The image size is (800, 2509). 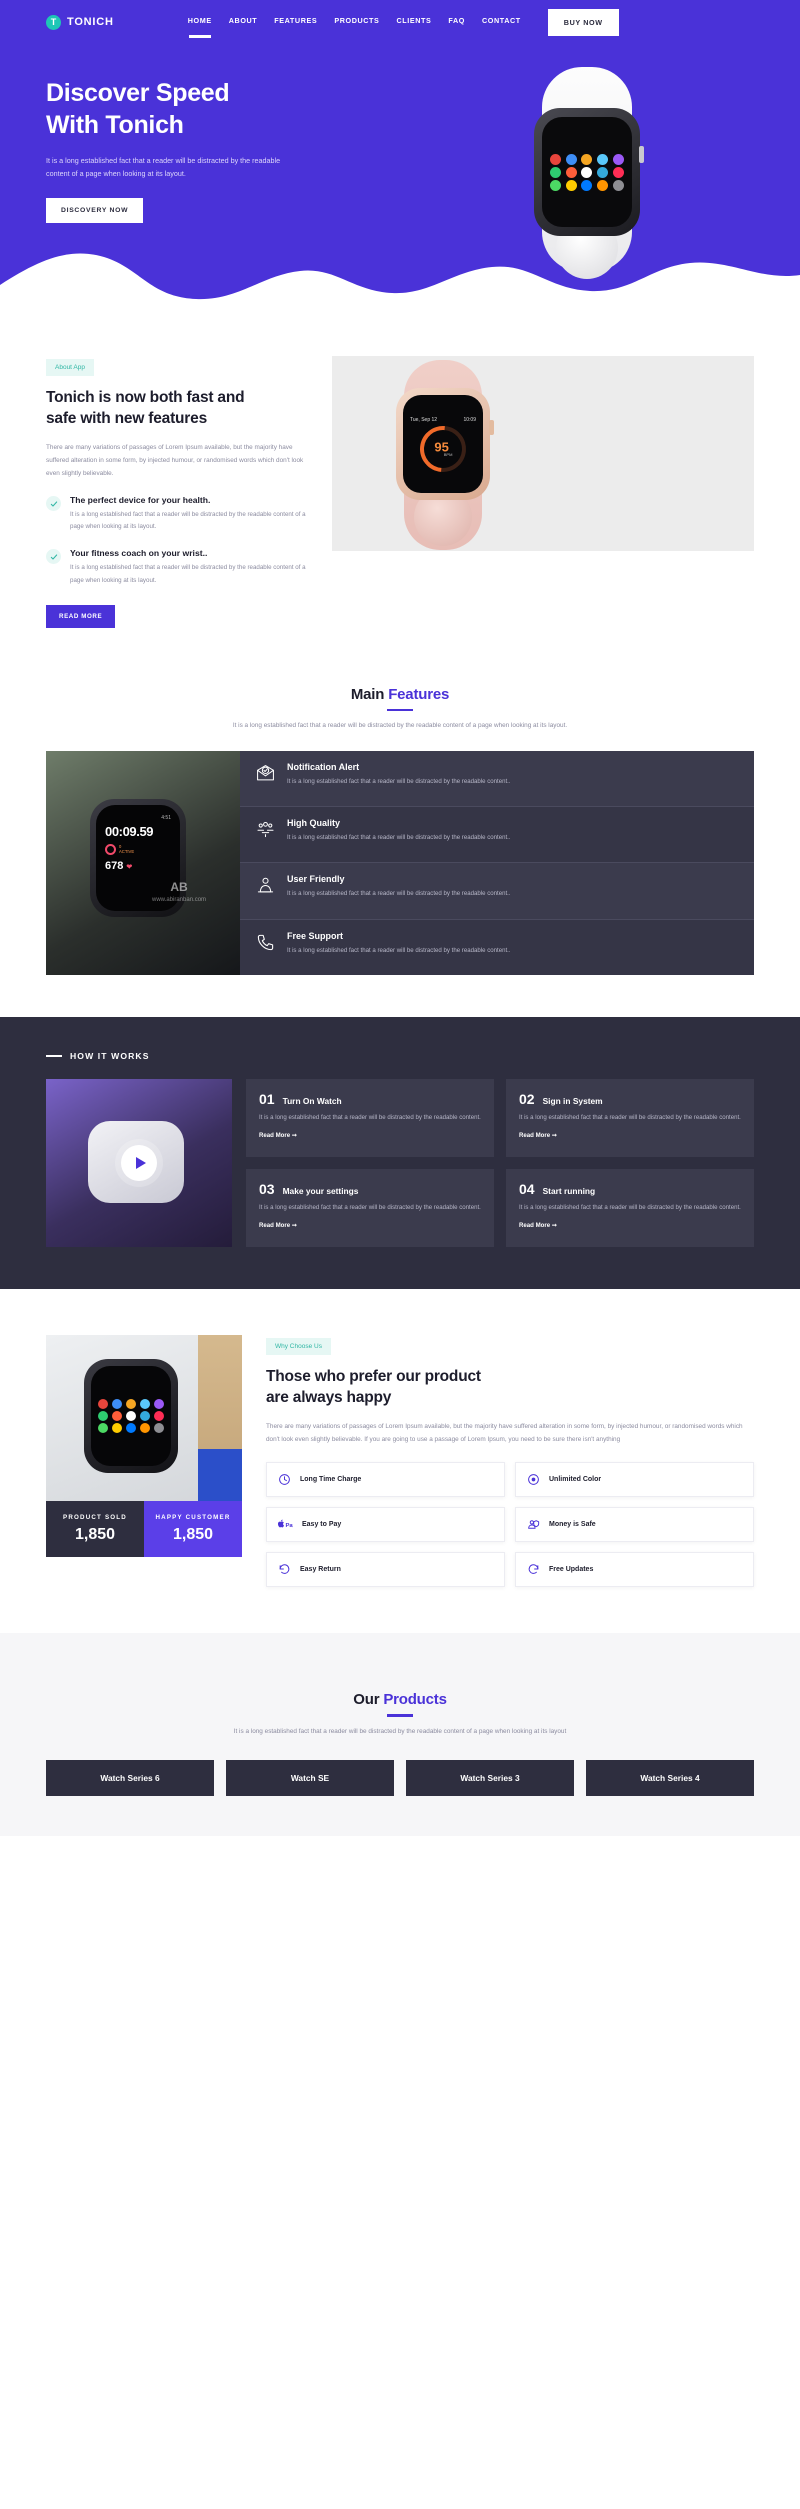 I want to click on how-it-works-video, so click(x=139, y=1162).